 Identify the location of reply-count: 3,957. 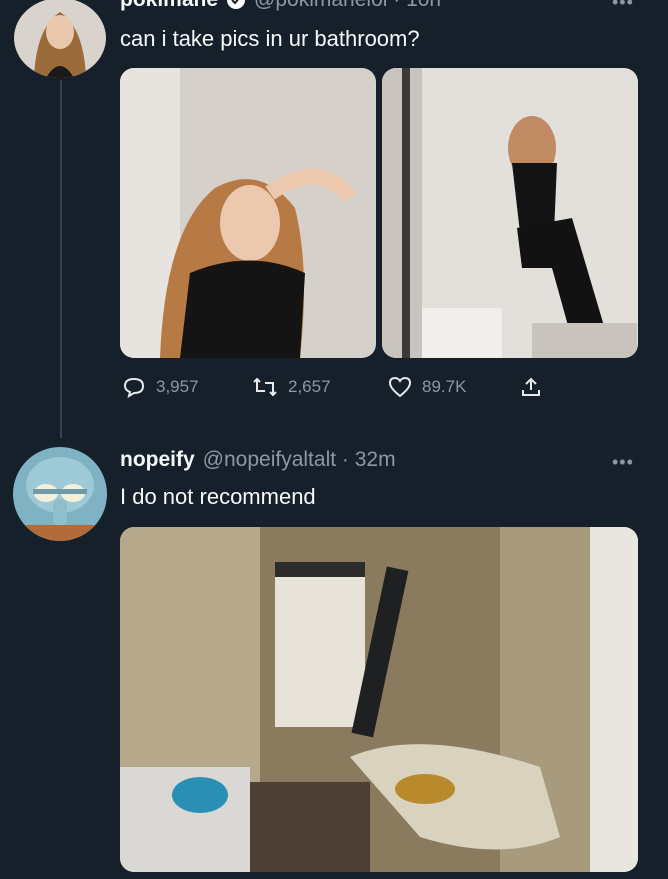
(177, 386).